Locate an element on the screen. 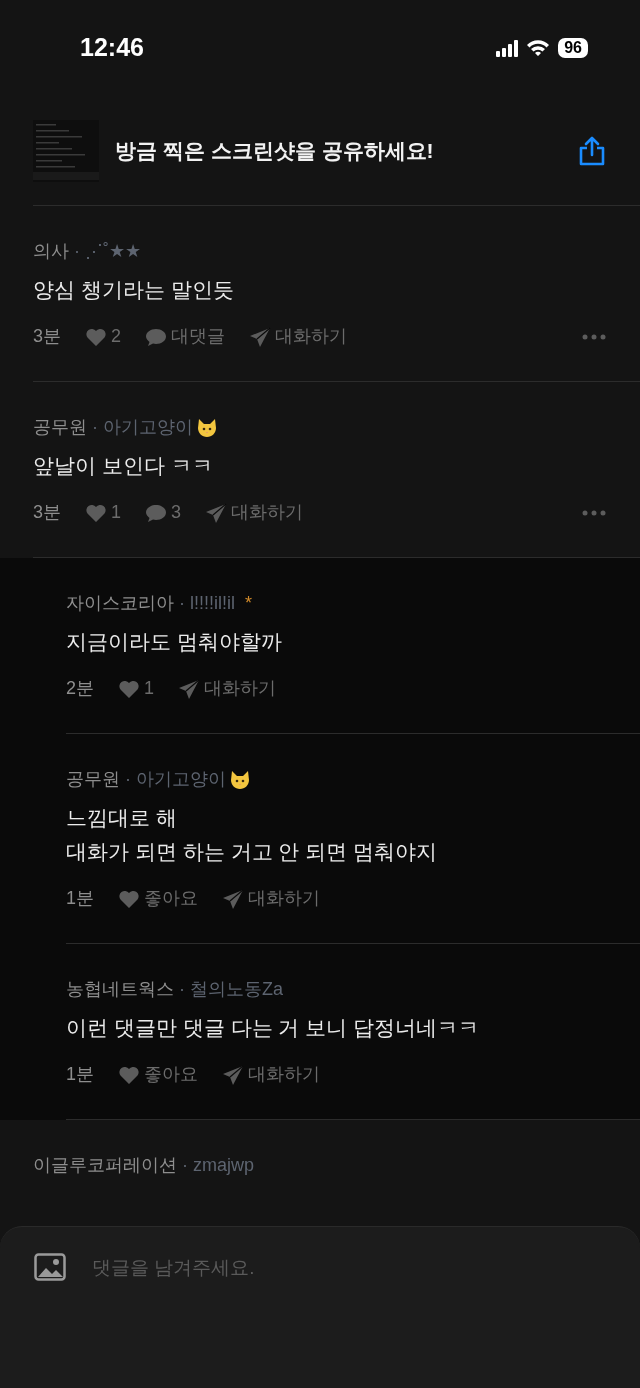 This screenshot has height=1388, width=640. signal-icon is located at coordinates (507, 48).